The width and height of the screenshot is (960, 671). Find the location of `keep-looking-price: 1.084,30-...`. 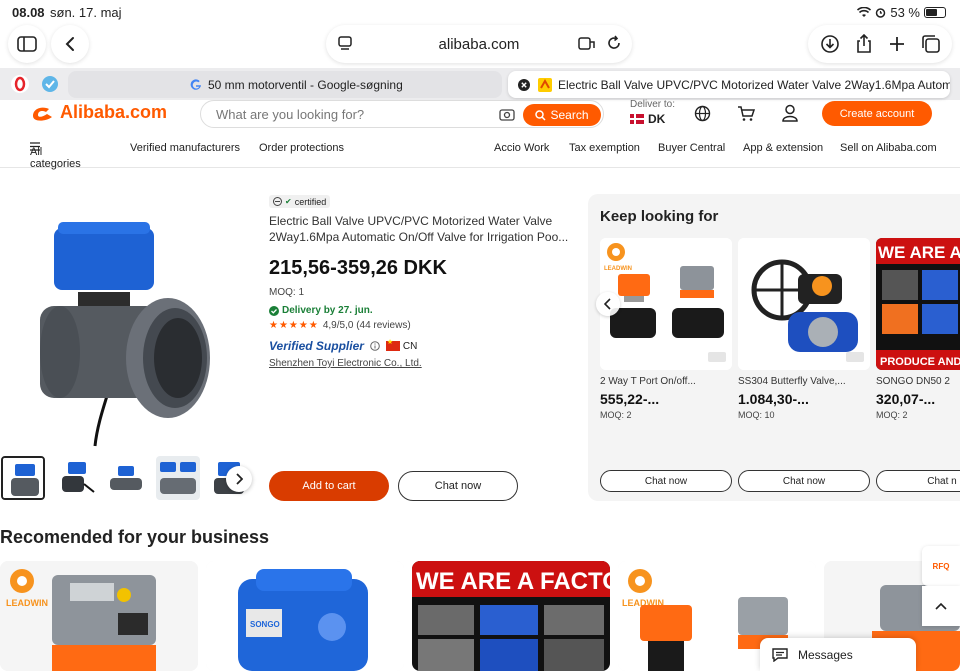

keep-looking-price: 1.084,30-... is located at coordinates (773, 399).